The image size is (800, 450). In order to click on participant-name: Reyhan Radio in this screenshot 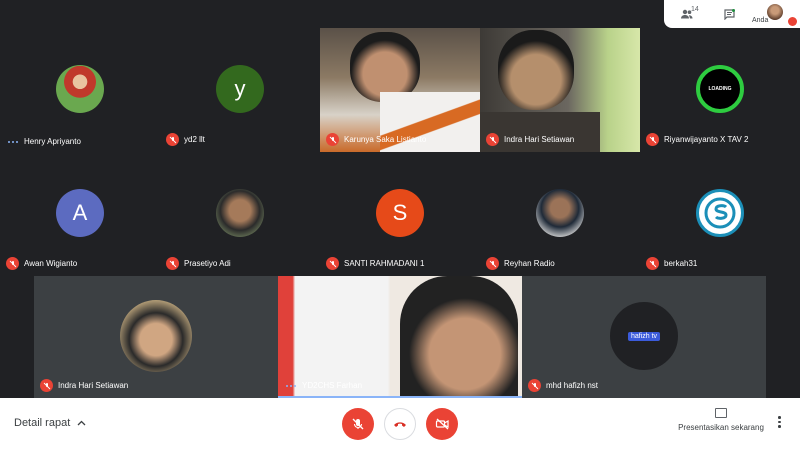, I will do `click(529, 263)`.